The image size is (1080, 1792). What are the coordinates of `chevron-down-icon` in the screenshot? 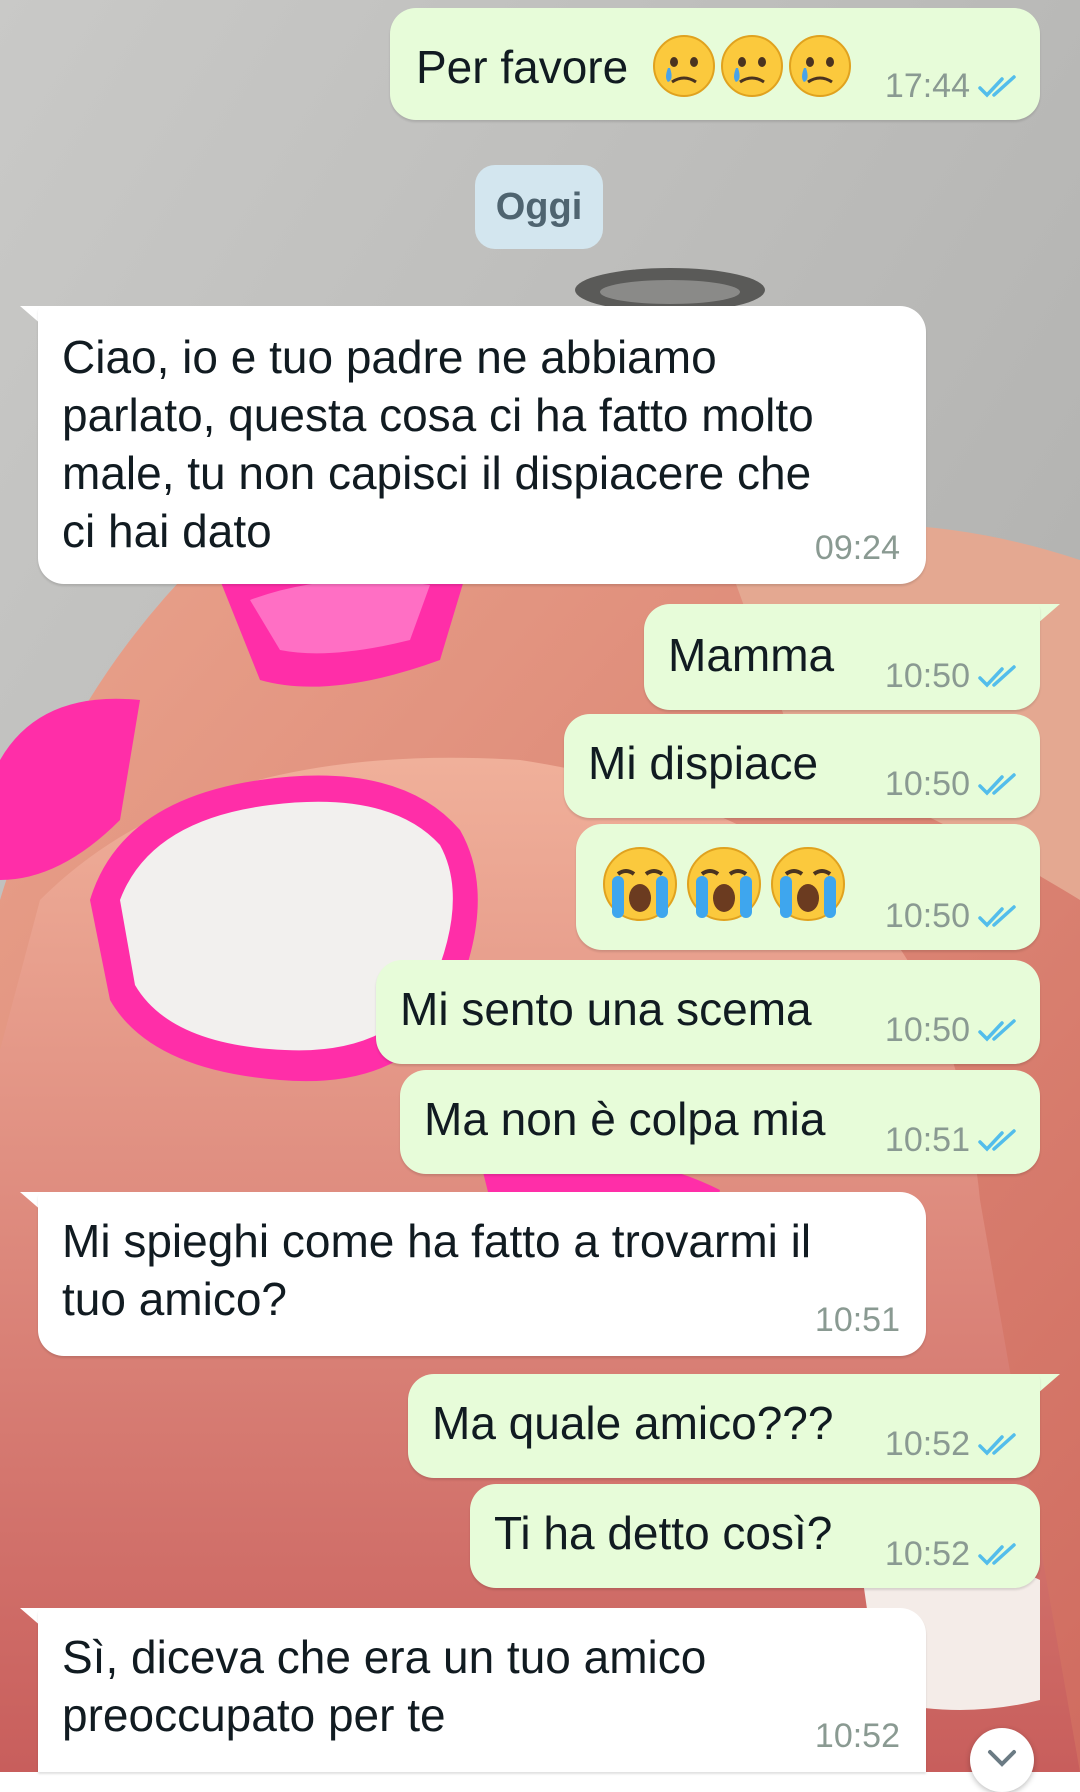 It's located at (1002, 1758).